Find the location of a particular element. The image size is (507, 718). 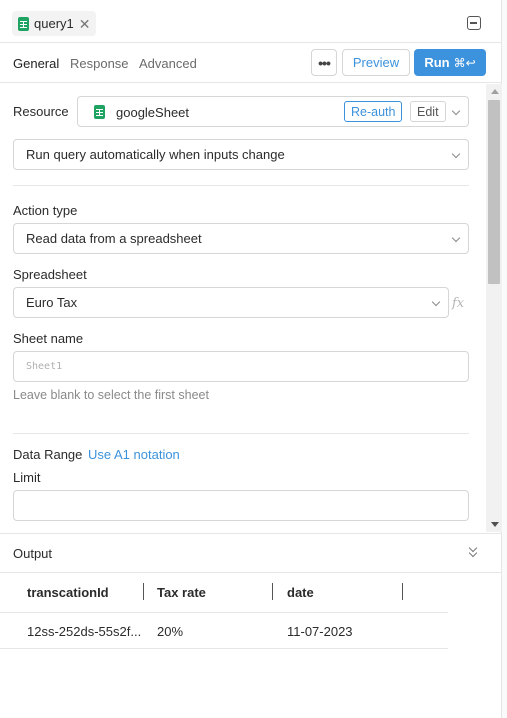

spreadsheet-value: Euro Tax is located at coordinates (52, 302).